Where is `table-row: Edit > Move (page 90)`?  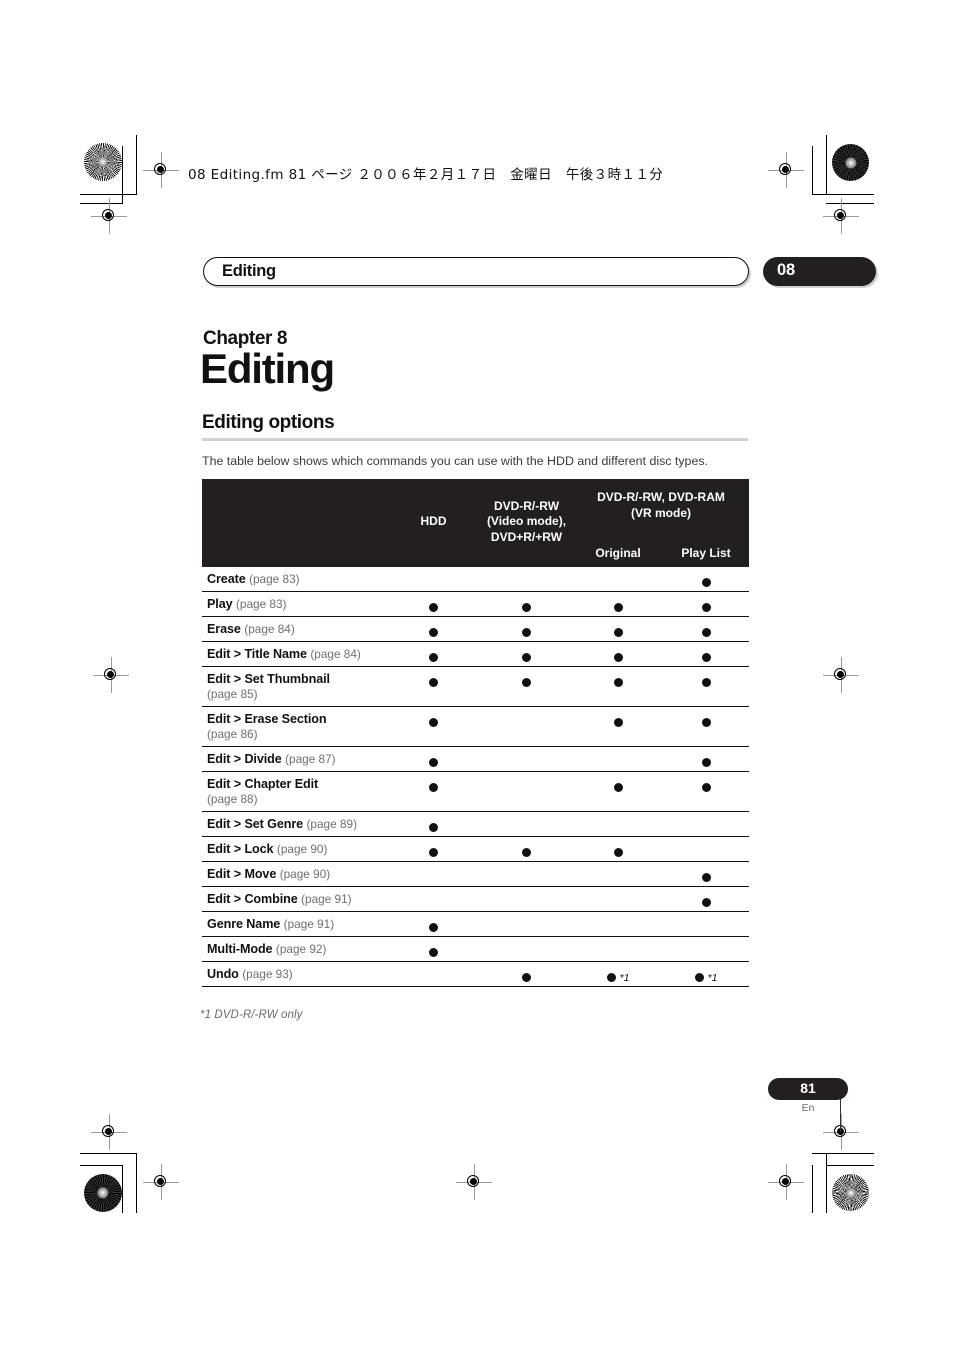 table-row: Edit > Move (page 90) is located at coordinates (475, 874).